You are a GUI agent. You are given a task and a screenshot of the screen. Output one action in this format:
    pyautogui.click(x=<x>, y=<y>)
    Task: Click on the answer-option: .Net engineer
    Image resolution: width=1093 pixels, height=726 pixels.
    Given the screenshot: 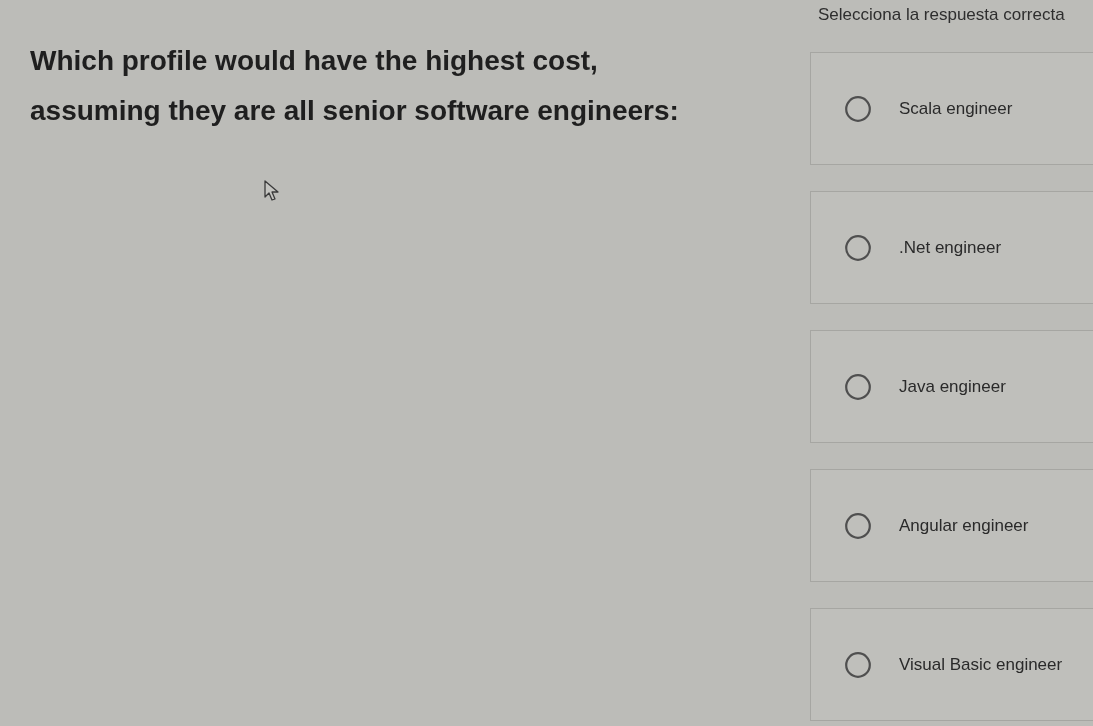 What is the action you would take?
    pyautogui.click(x=951, y=247)
    